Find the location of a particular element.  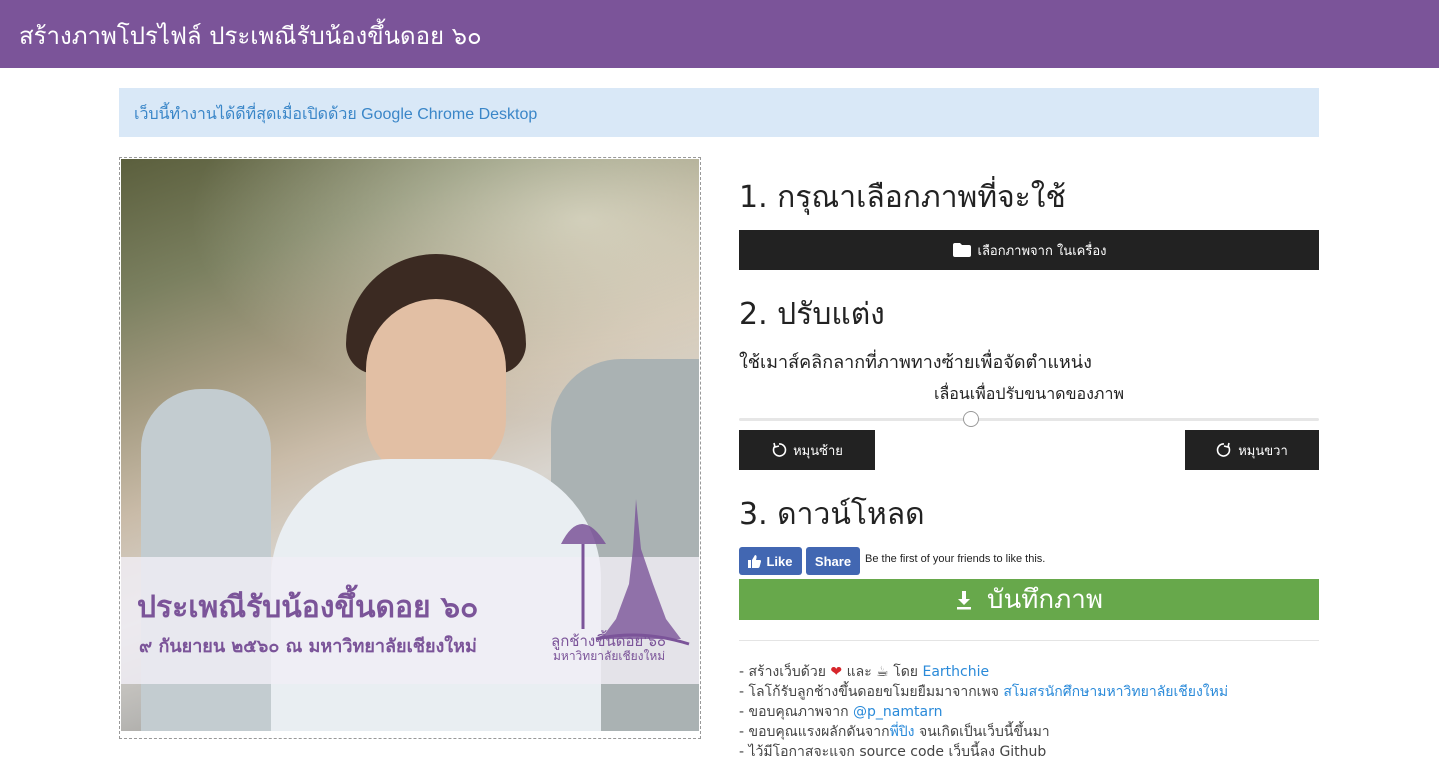

download-icon is located at coordinates (963, 599).